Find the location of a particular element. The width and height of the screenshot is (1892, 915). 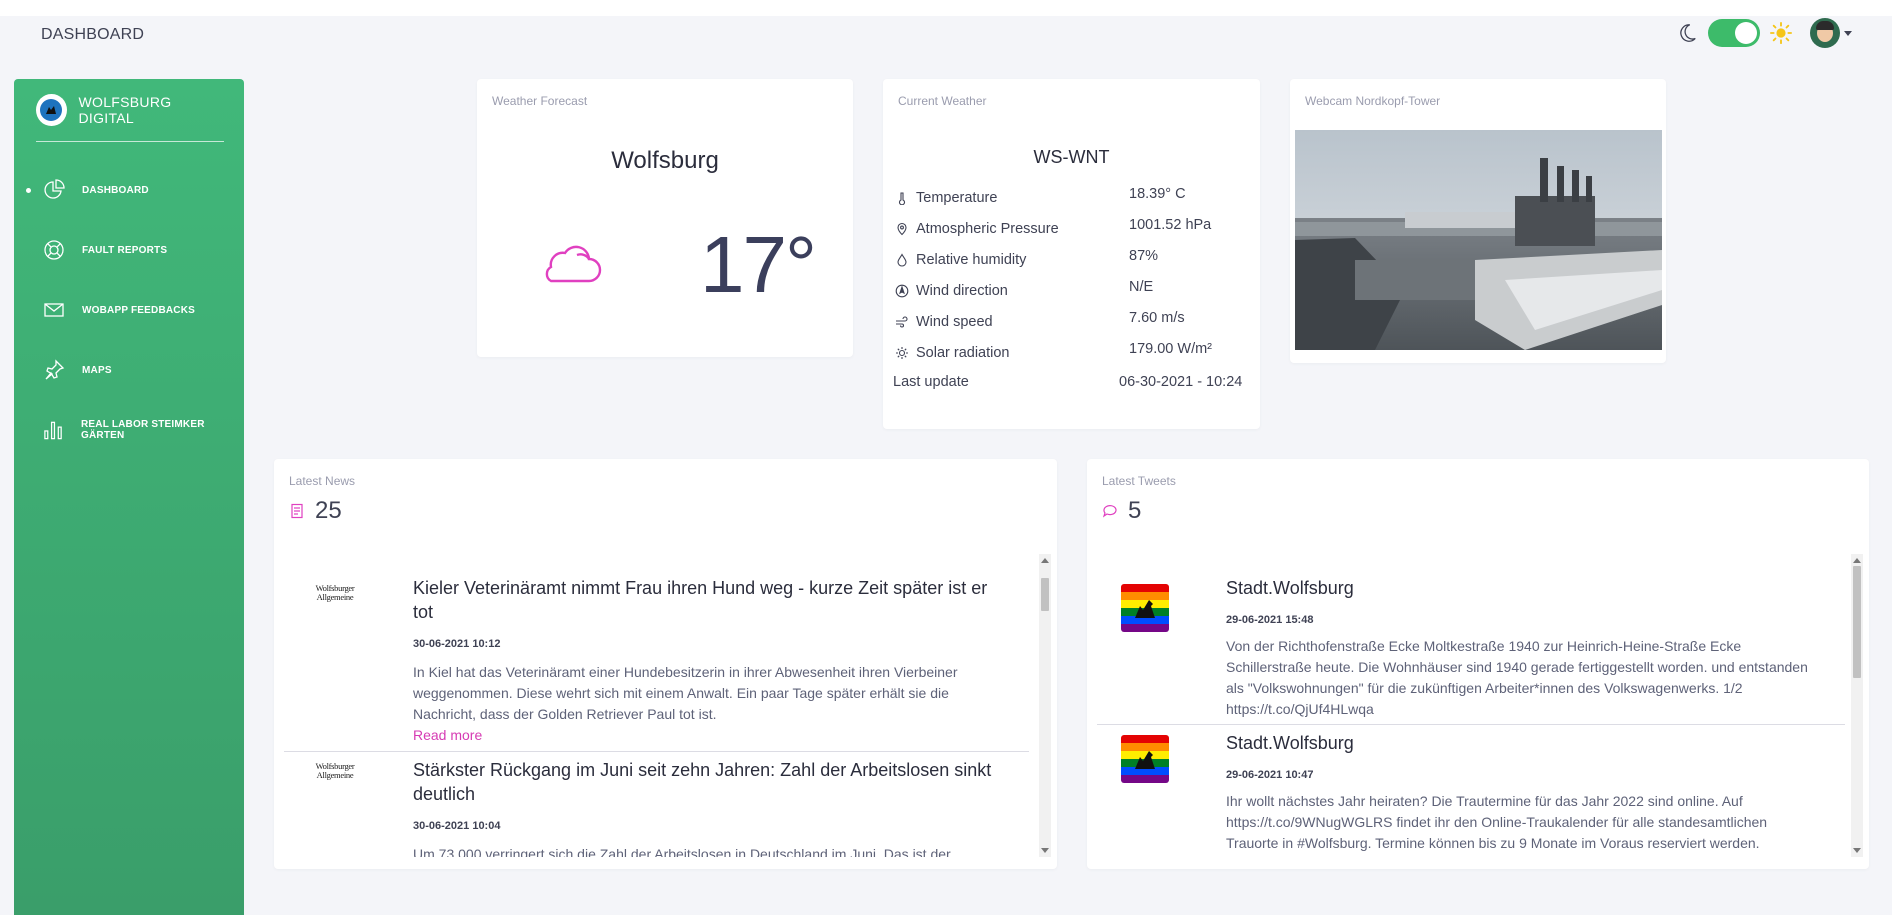

card-title: Current Weather is located at coordinates (942, 101).